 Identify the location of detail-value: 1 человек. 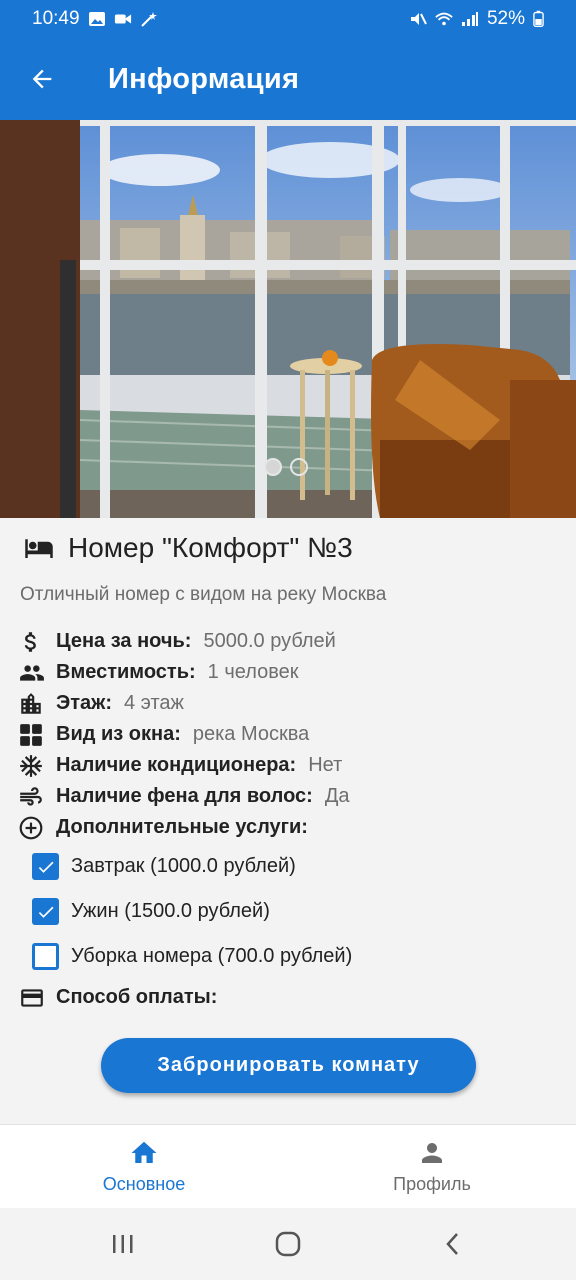
(253, 672).